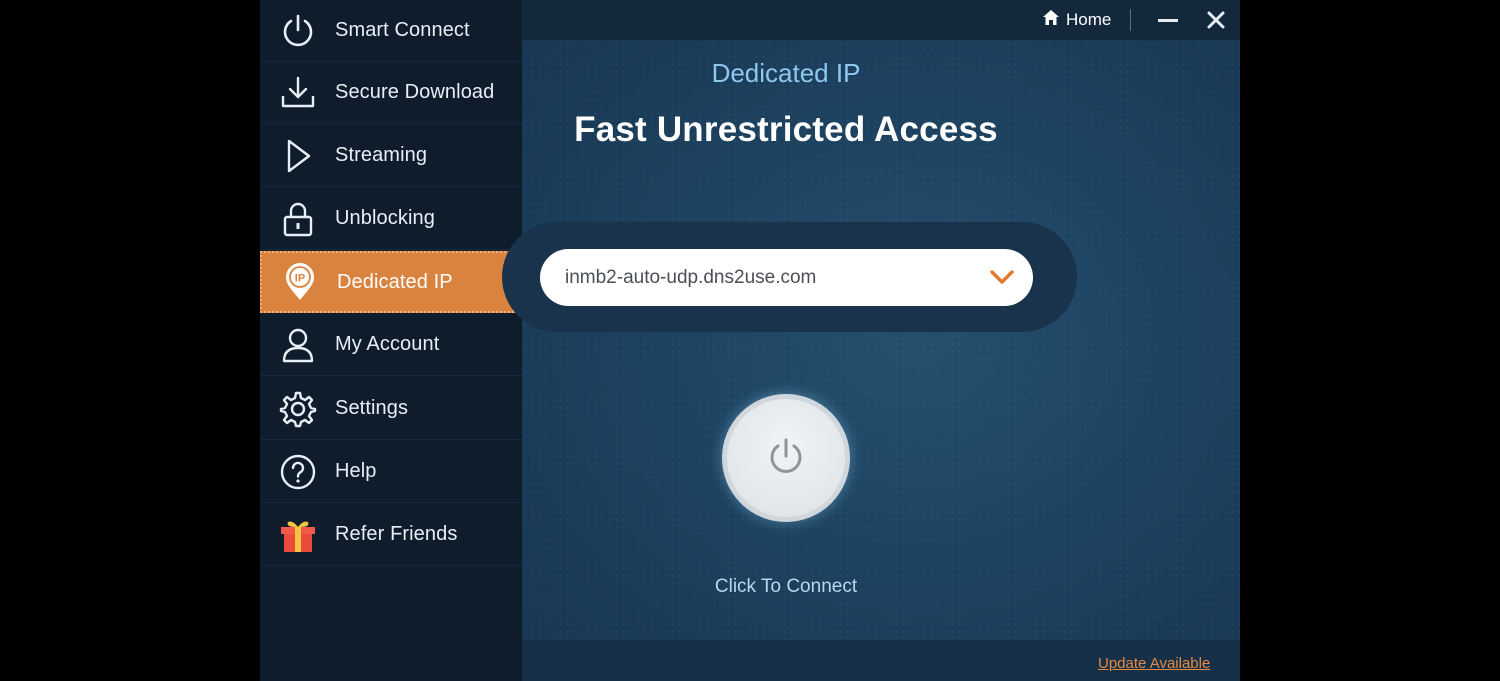  What do you see at coordinates (786, 129) in the screenshot?
I see `page-title: Fast Unrestricted Access` at bounding box center [786, 129].